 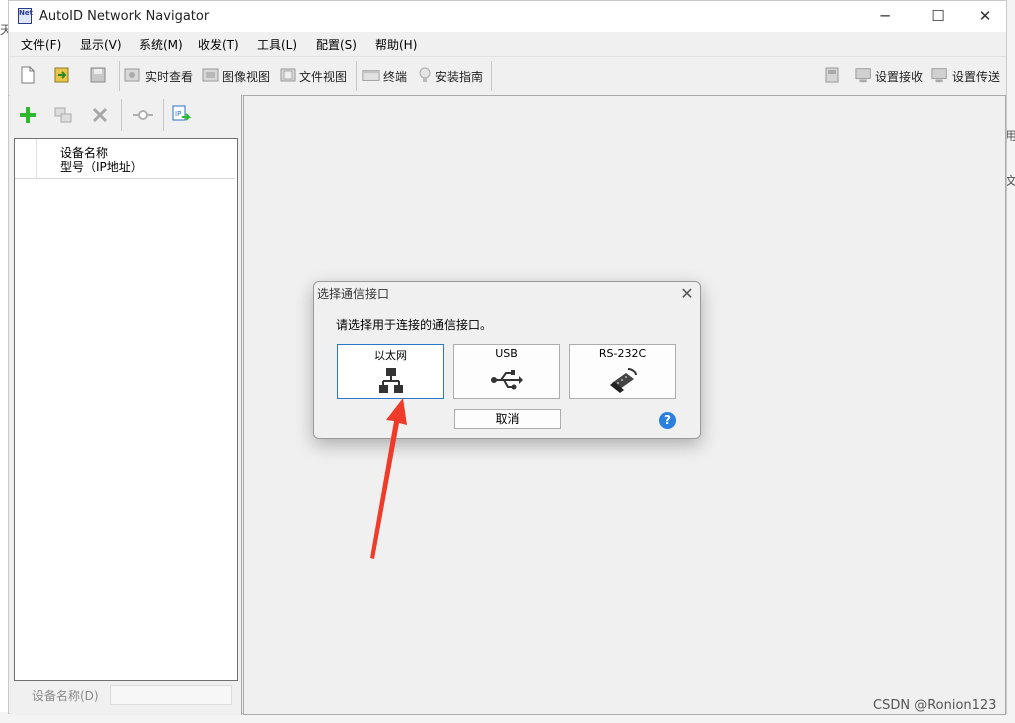 What do you see at coordinates (390, 355) in the screenshot?
I see `ethernet-option-label: 以太网` at bounding box center [390, 355].